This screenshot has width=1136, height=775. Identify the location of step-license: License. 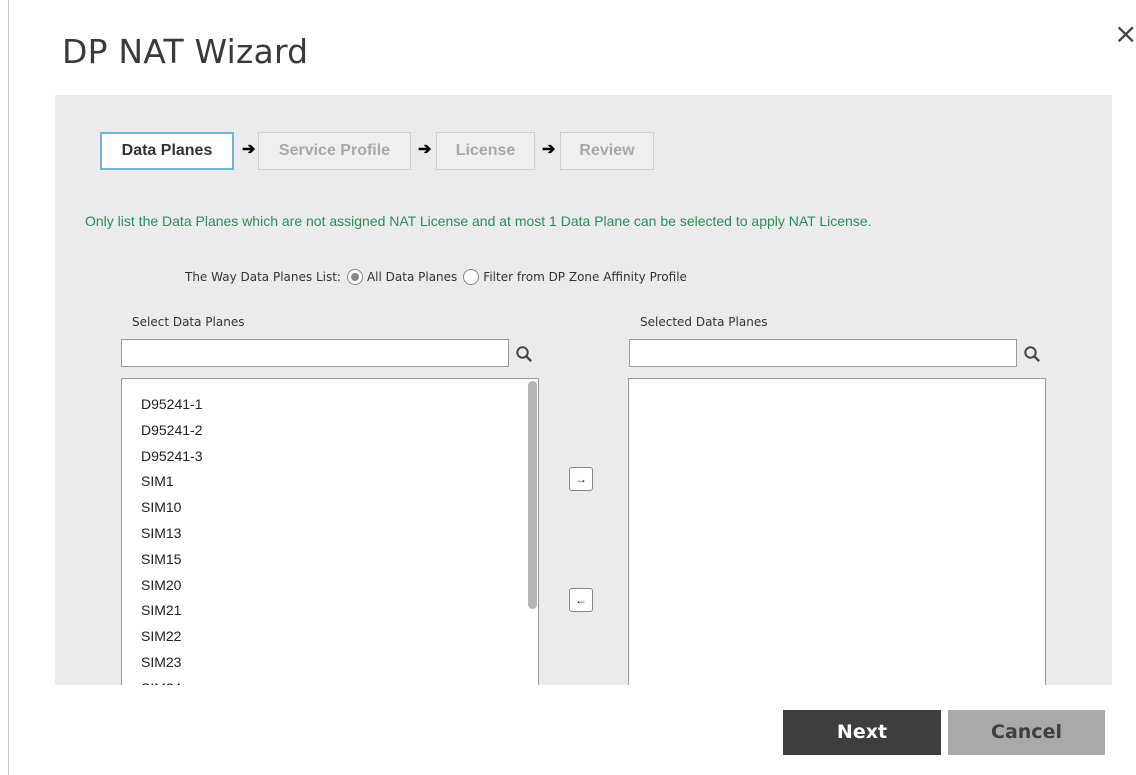
(485, 151).